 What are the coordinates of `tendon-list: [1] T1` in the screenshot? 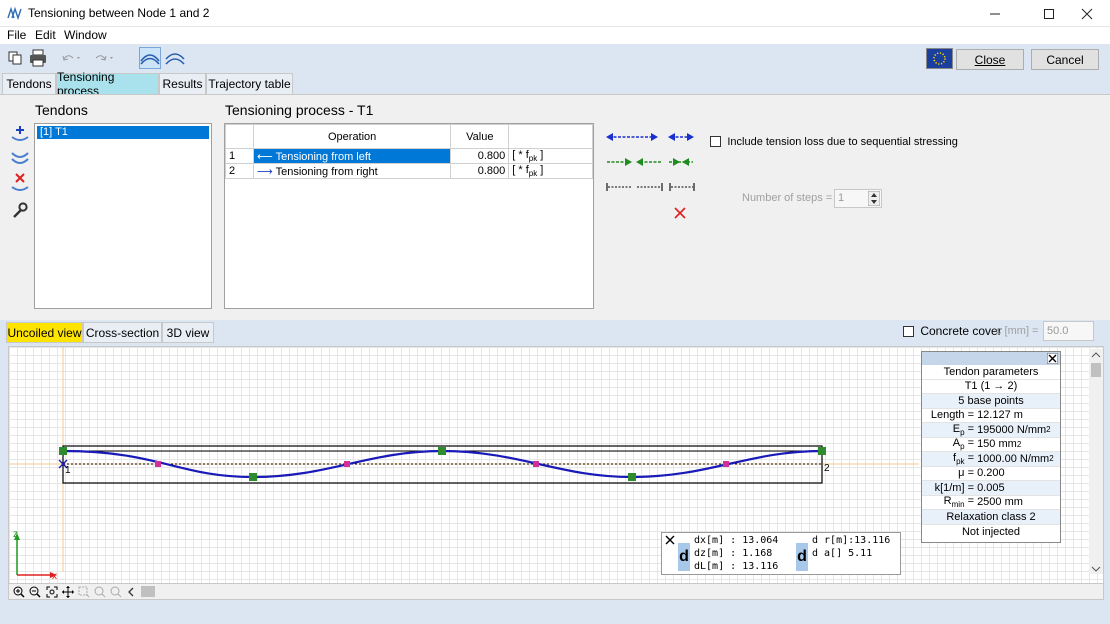 It's located at (123, 216).